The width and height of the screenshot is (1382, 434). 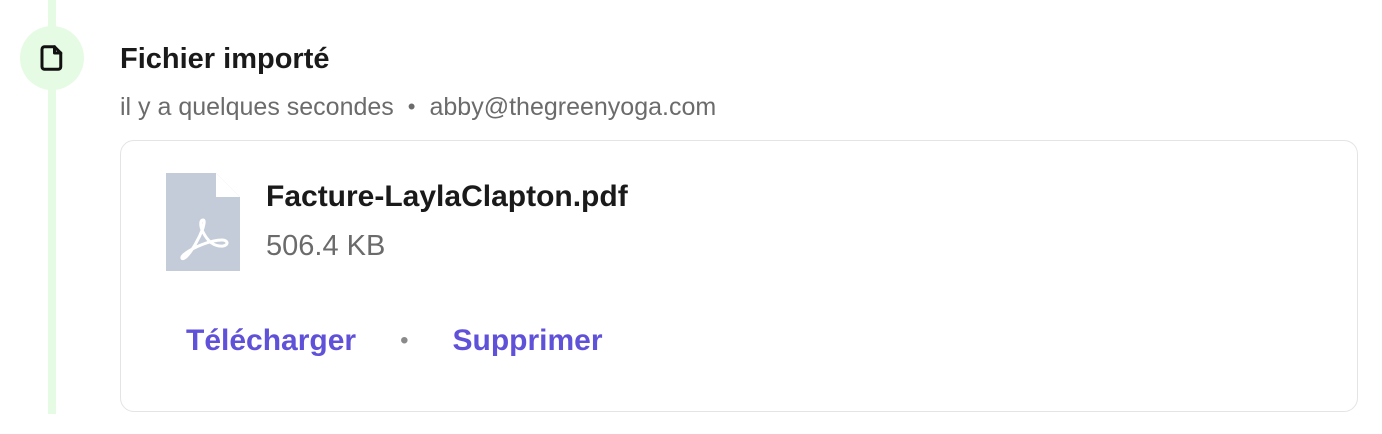 I want to click on pdf-file-icon, so click(x=203, y=222).